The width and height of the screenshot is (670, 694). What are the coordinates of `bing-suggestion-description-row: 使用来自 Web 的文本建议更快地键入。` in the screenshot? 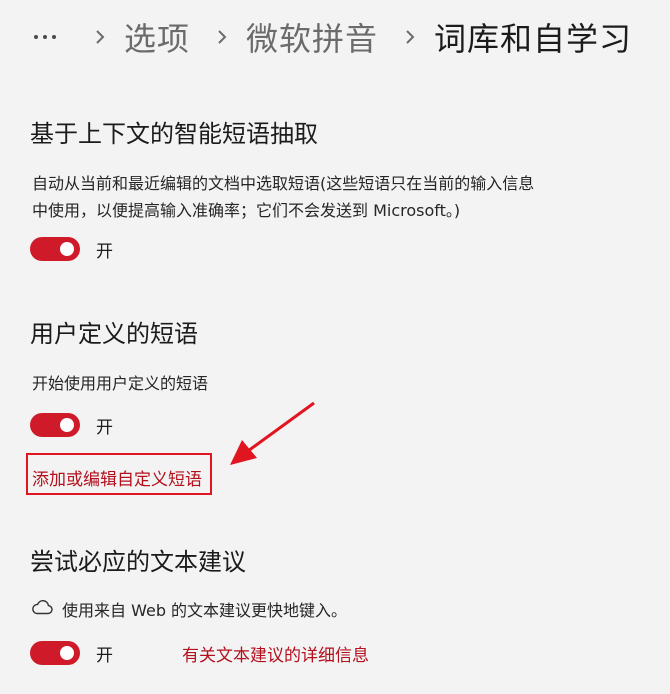 It's located at (188, 609).